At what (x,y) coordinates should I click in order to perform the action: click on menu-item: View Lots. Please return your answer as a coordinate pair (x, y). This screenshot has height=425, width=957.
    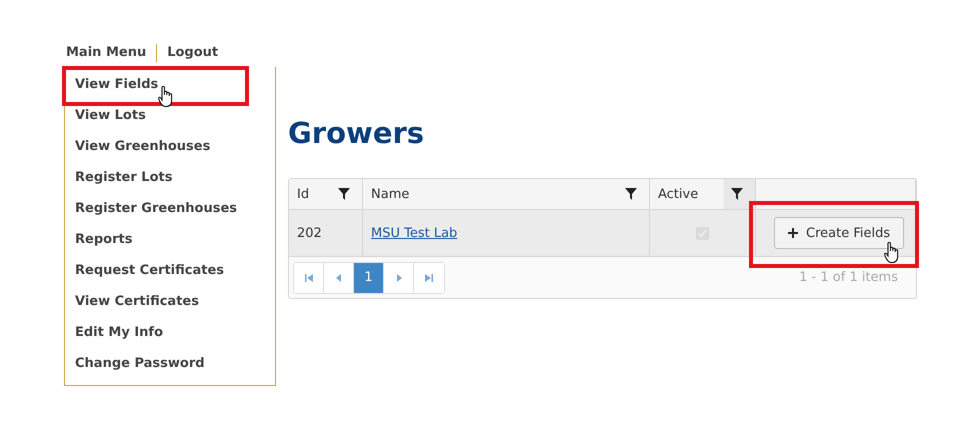
    Looking at the image, I should click on (175, 119).